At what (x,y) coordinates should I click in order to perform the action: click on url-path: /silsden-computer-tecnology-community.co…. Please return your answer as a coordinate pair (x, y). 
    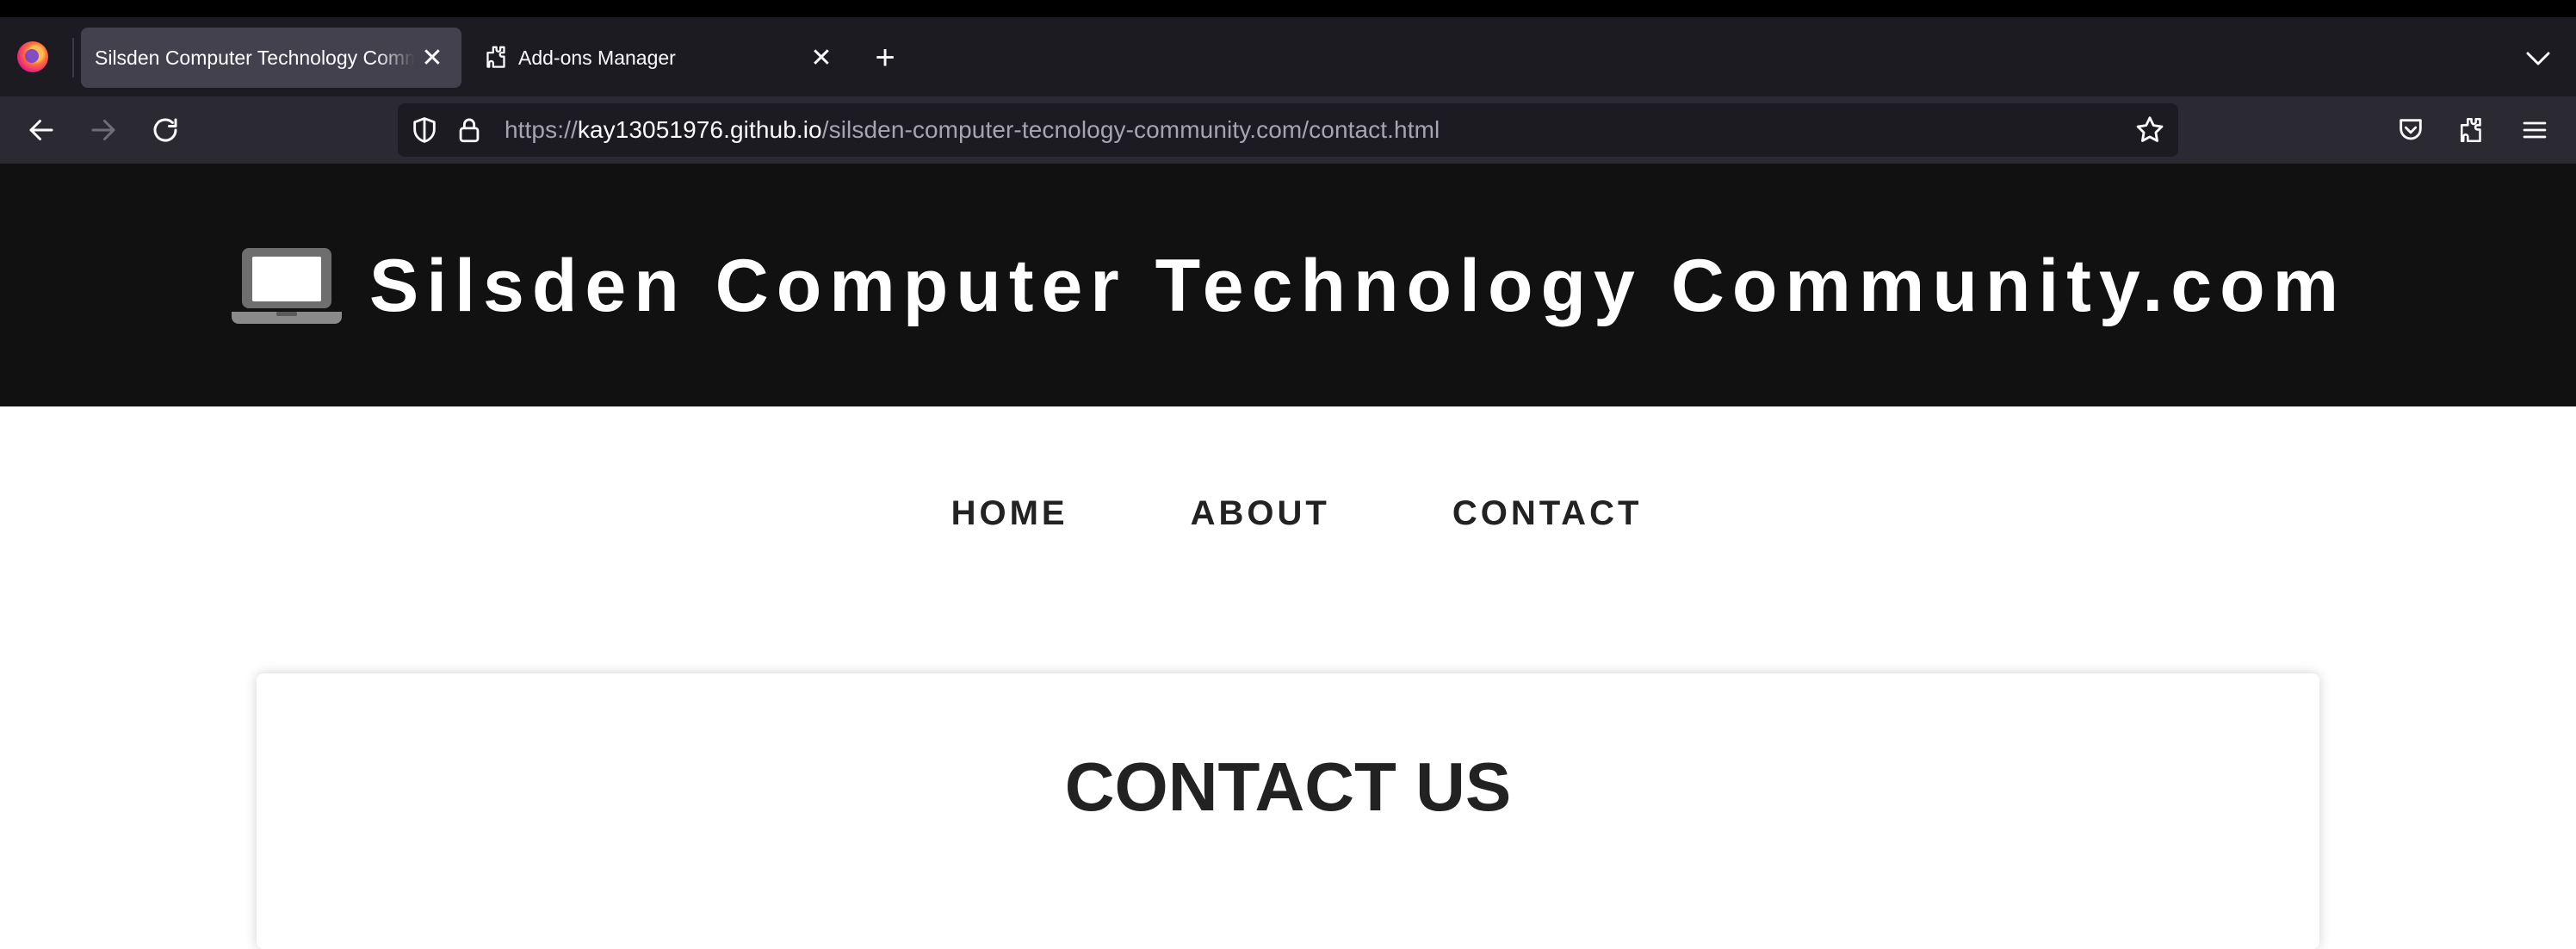
    Looking at the image, I should click on (1131, 129).